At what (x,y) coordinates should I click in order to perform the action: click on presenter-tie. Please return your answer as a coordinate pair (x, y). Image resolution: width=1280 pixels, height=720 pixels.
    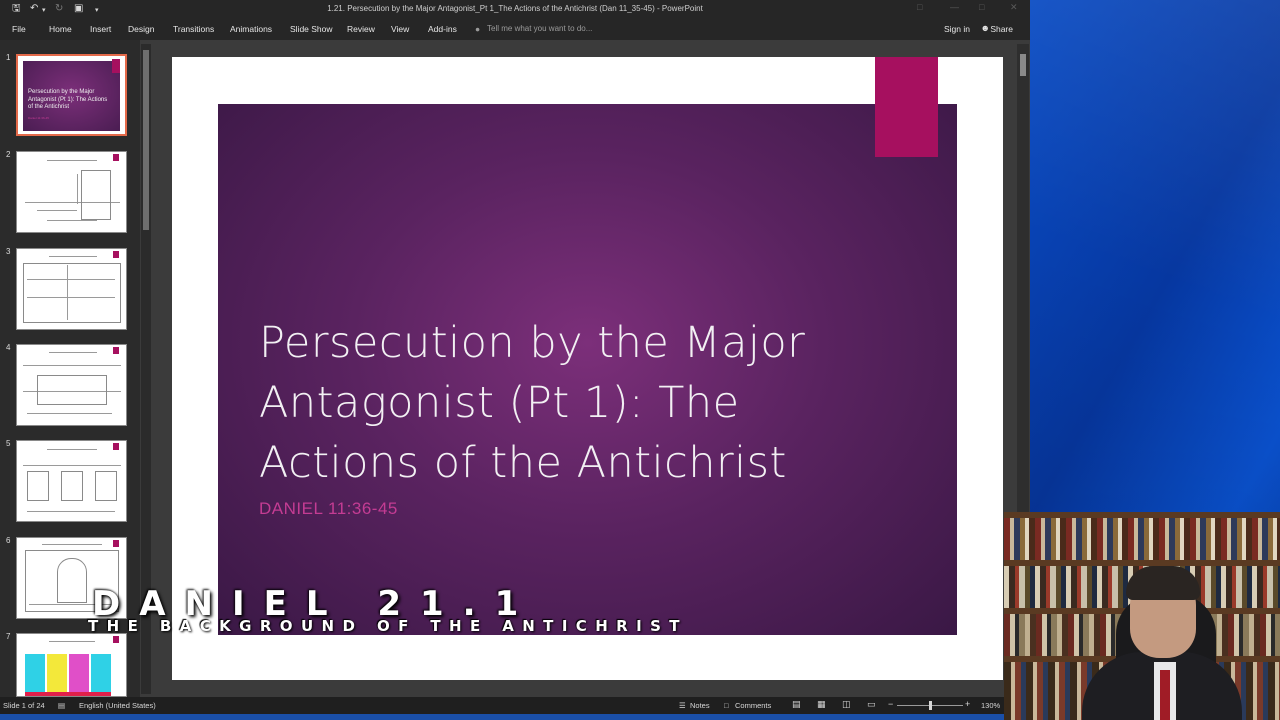
    Looking at the image, I should click on (1165, 695).